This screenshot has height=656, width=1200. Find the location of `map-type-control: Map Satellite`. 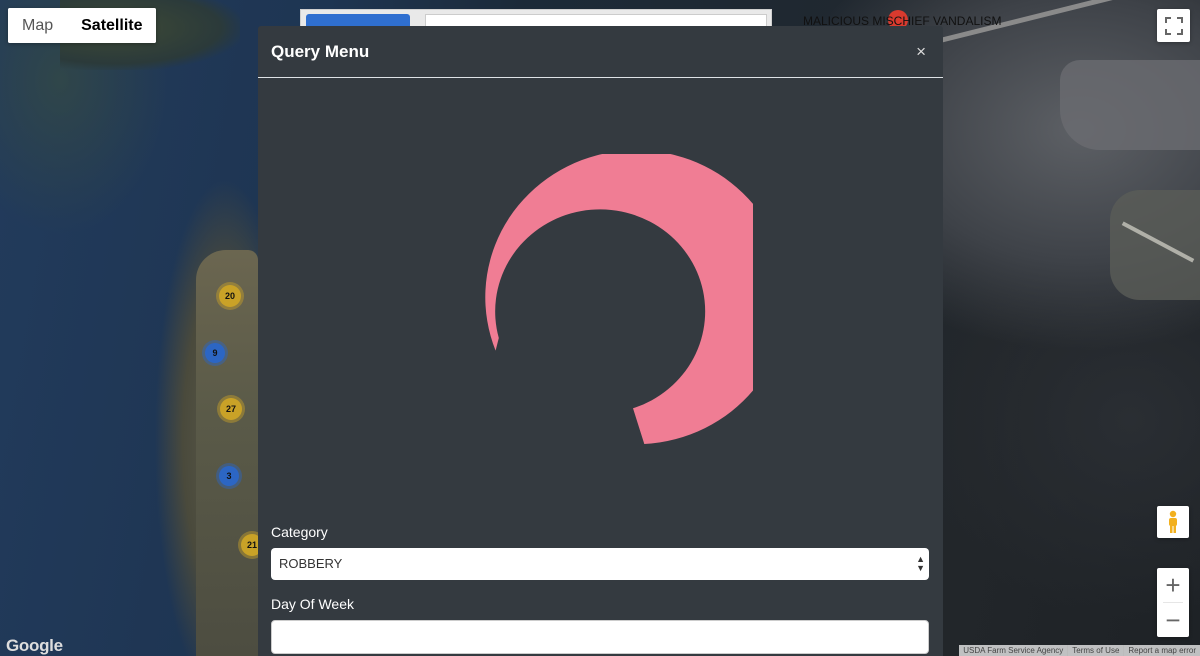

map-type-control: Map Satellite is located at coordinates (82, 25).